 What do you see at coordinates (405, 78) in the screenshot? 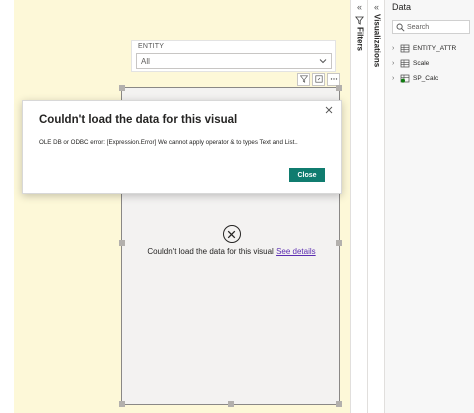
I see `calculated-table-icon` at bounding box center [405, 78].